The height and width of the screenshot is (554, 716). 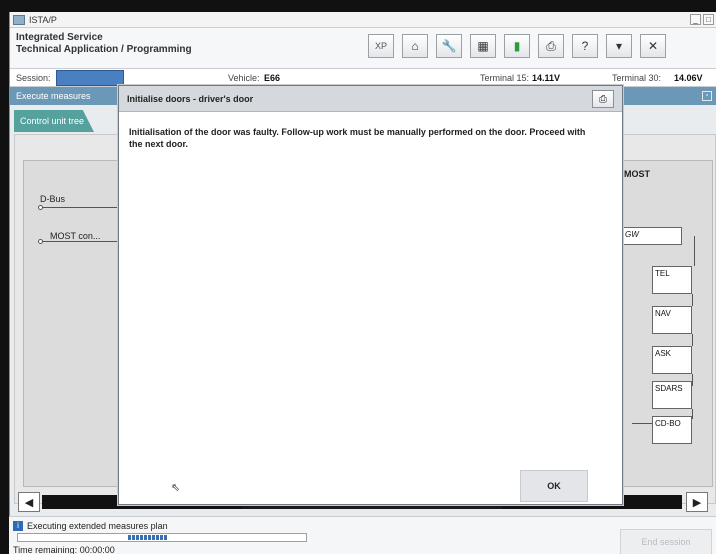 What do you see at coordinates (672, 395) in the screenshot?
I see `ecu-sdars: SDARS` at bounding box center [672, 395].